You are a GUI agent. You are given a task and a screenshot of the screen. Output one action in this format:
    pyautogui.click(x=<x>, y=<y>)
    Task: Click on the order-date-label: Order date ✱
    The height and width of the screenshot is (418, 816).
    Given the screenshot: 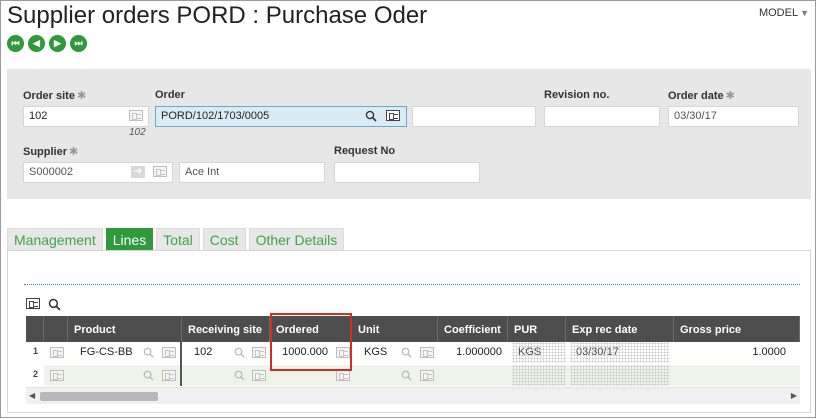 What is the action you would take?
    pyautogui.click(x=701, y=96)
    